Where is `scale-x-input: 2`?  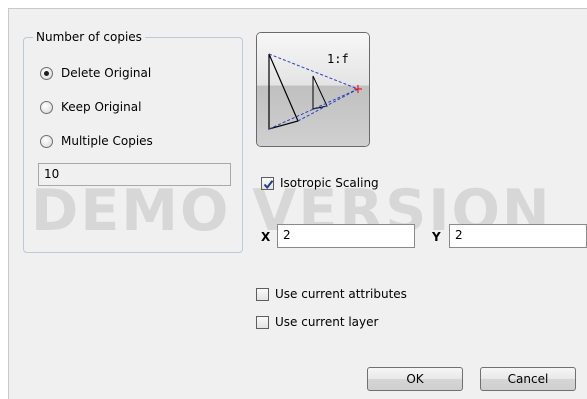
scale-x-input: 2 is located at coordinates (346, 236).